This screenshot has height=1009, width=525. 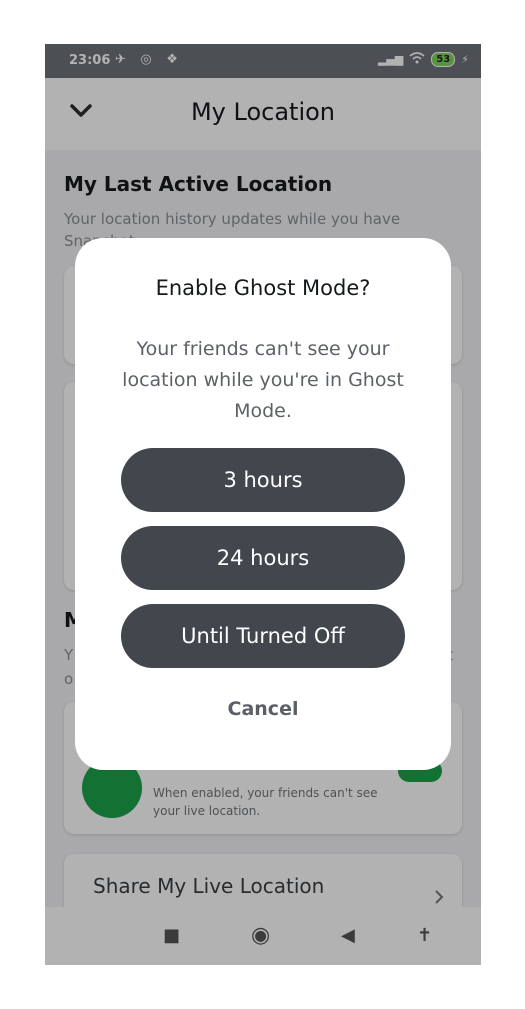 I want to click on cancel-button: Cancel, so click(x=263, y=709).